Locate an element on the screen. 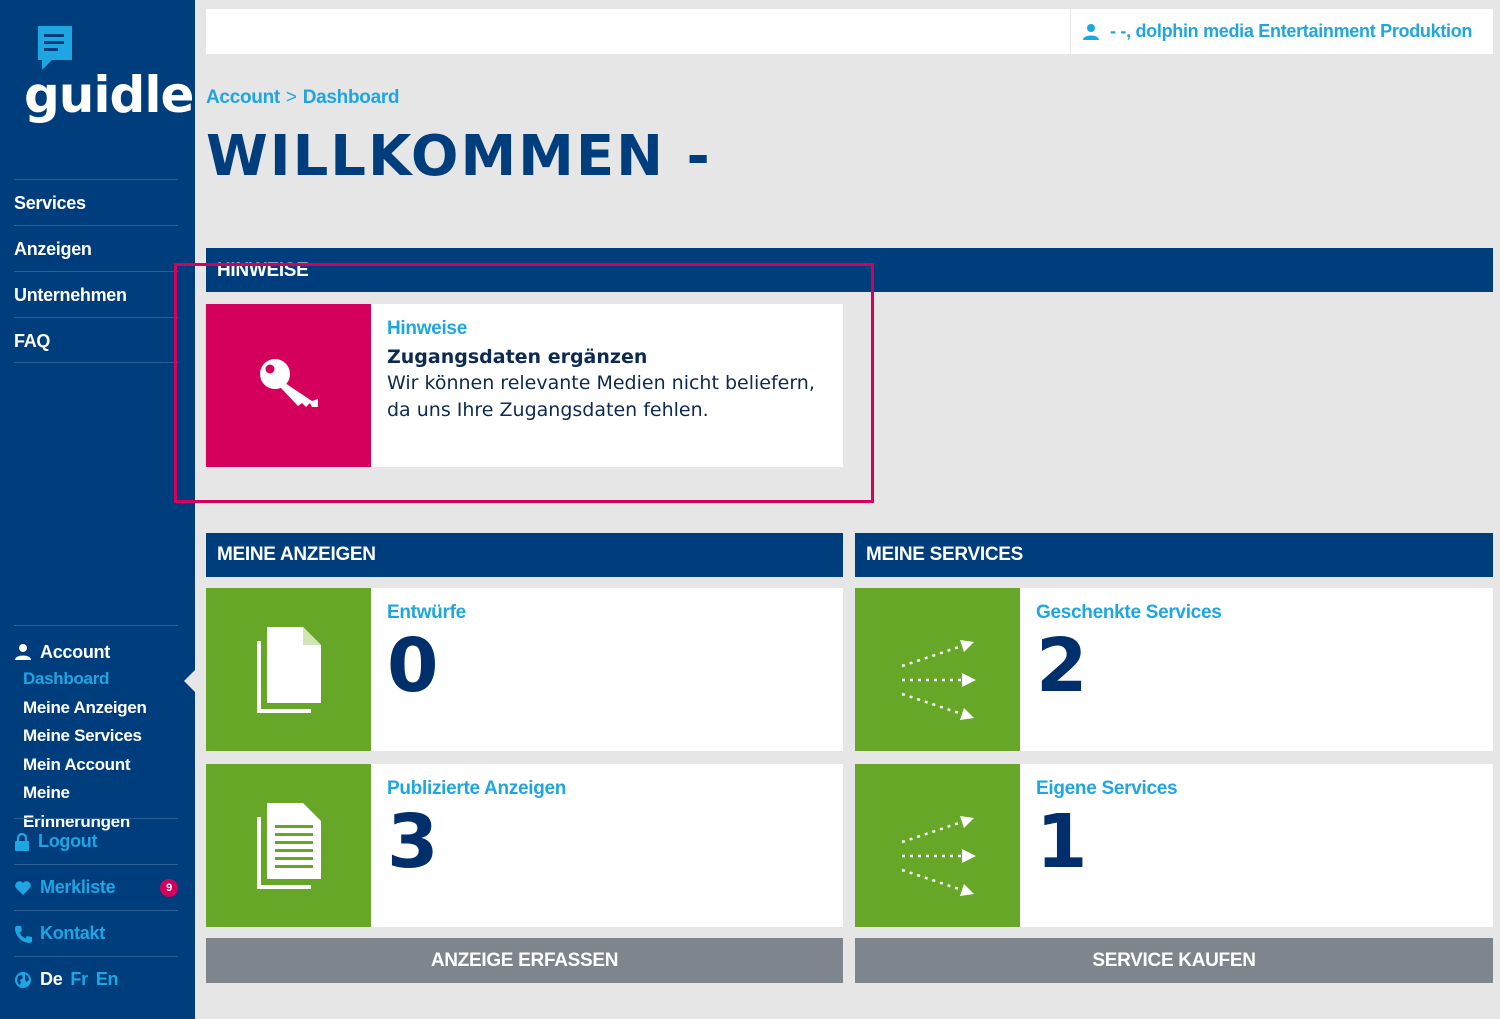 The height and width of the screenshot is (1019, 1500). meine-services-header: MEINE SERVICES is located at coordinates (1174, 555).